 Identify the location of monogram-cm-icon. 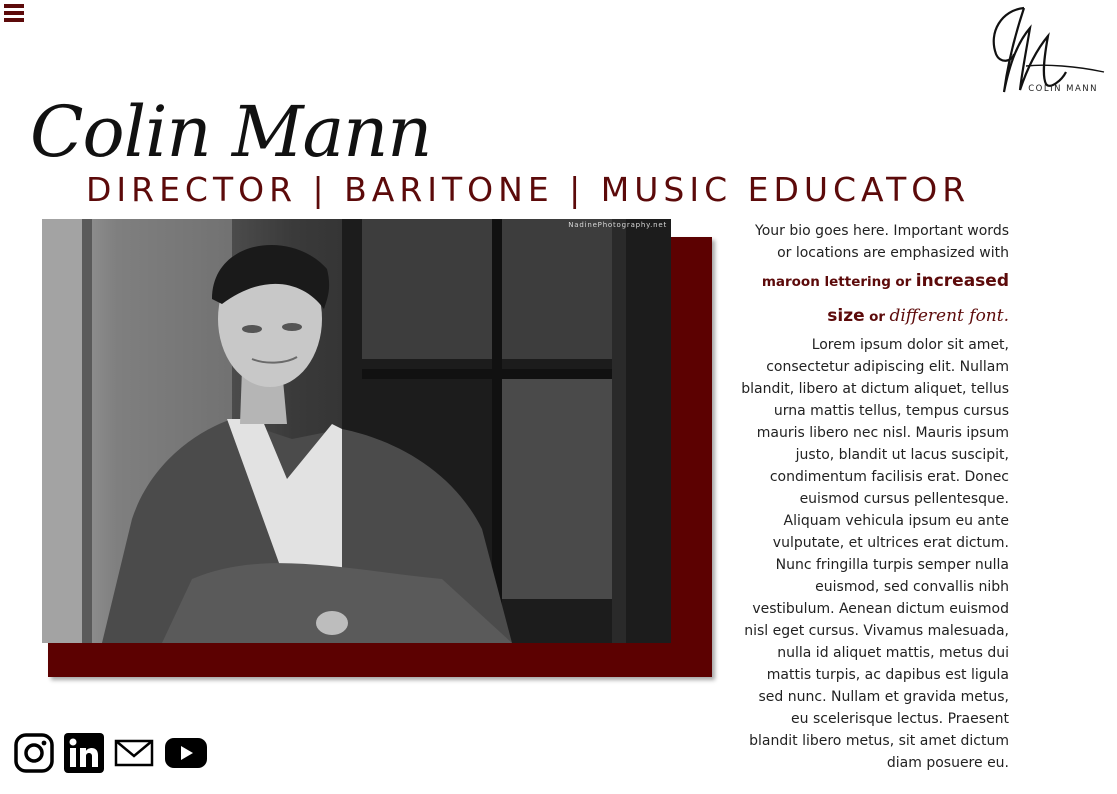
(1048, 49).